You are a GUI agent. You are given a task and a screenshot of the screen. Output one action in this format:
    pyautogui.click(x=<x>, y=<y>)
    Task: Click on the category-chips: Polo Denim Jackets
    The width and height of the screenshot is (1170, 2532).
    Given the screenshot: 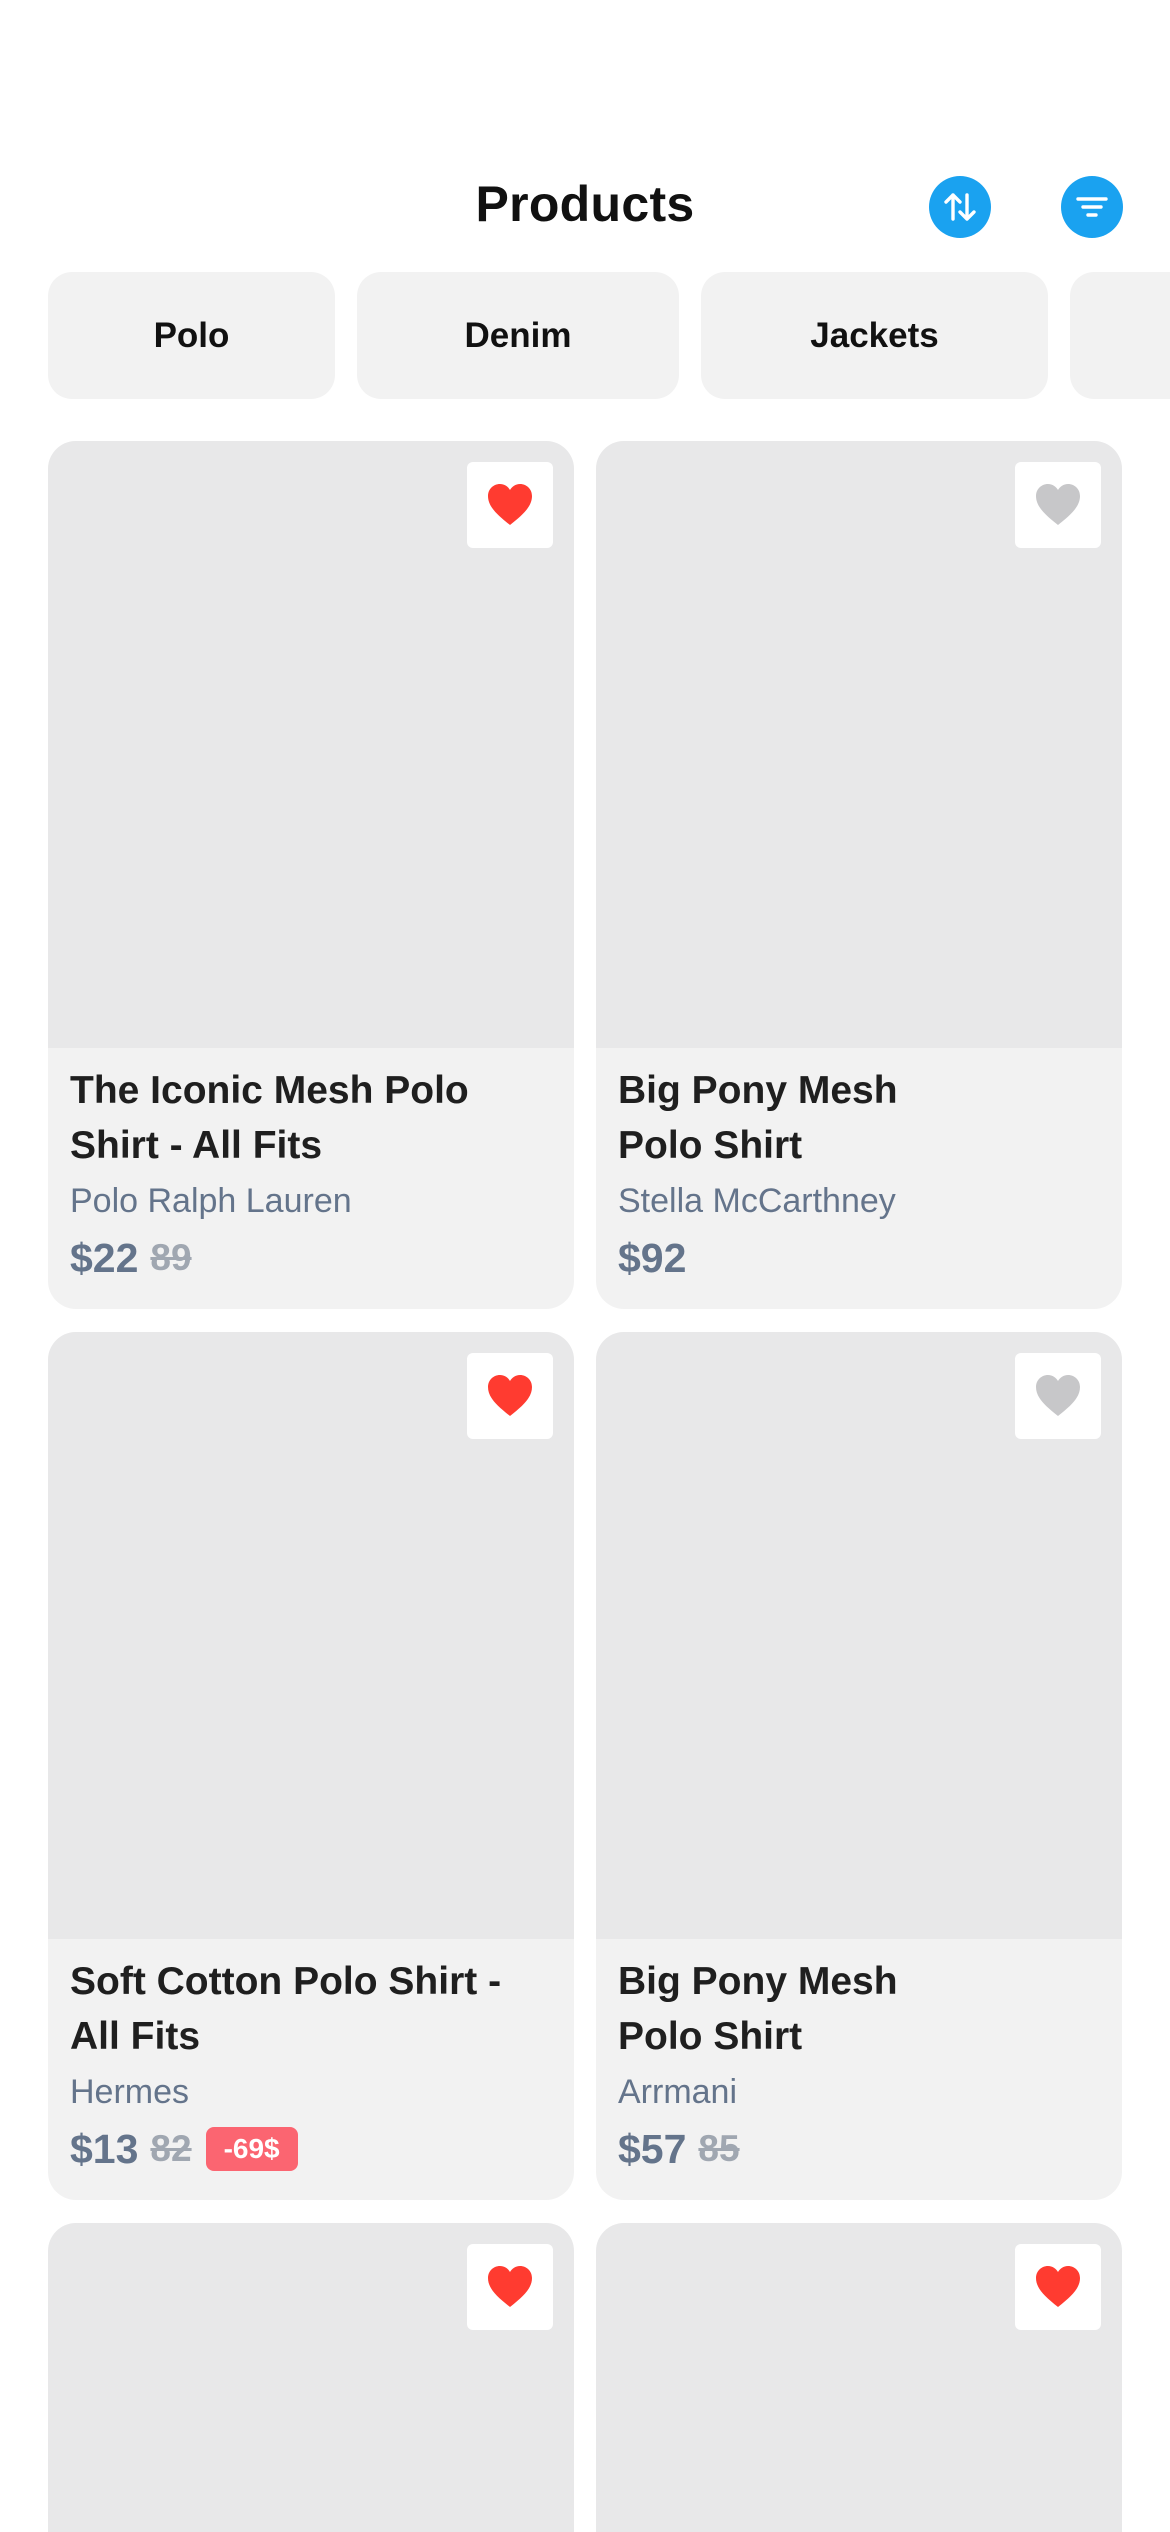 What is the action you would take?
    pyautogui.click(x=609, y=335)
    